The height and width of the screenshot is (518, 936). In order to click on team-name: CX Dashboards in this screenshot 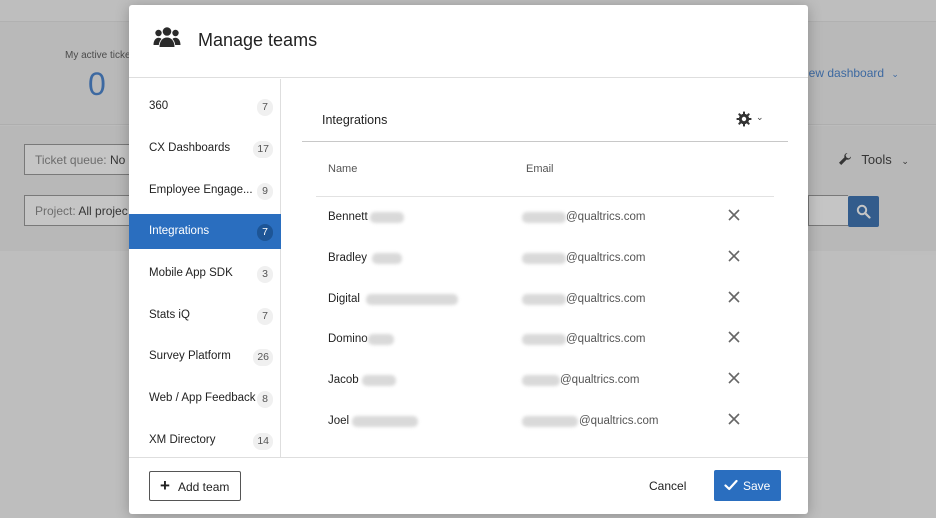, I will do `click(190, 148)`.